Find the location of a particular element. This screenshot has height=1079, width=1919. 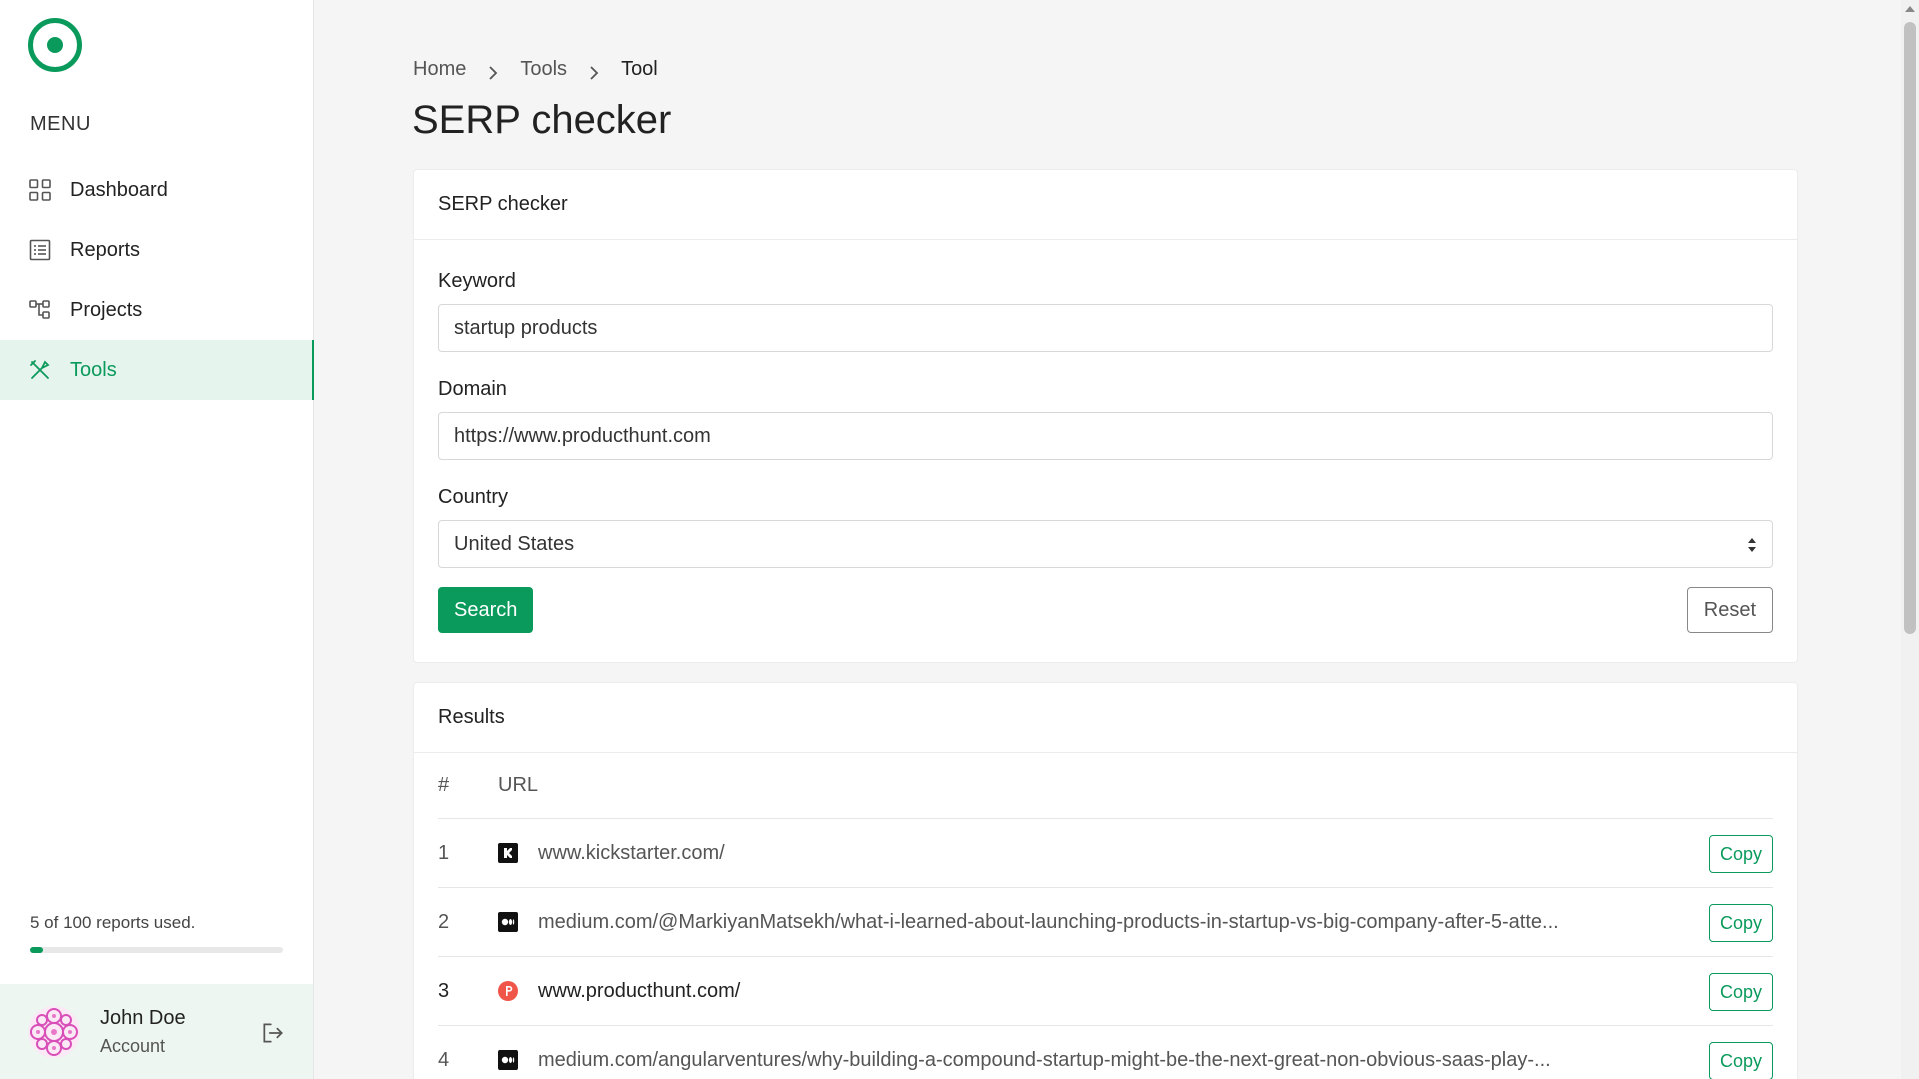

row-number: 4 is located at coordinates (444, 1059).